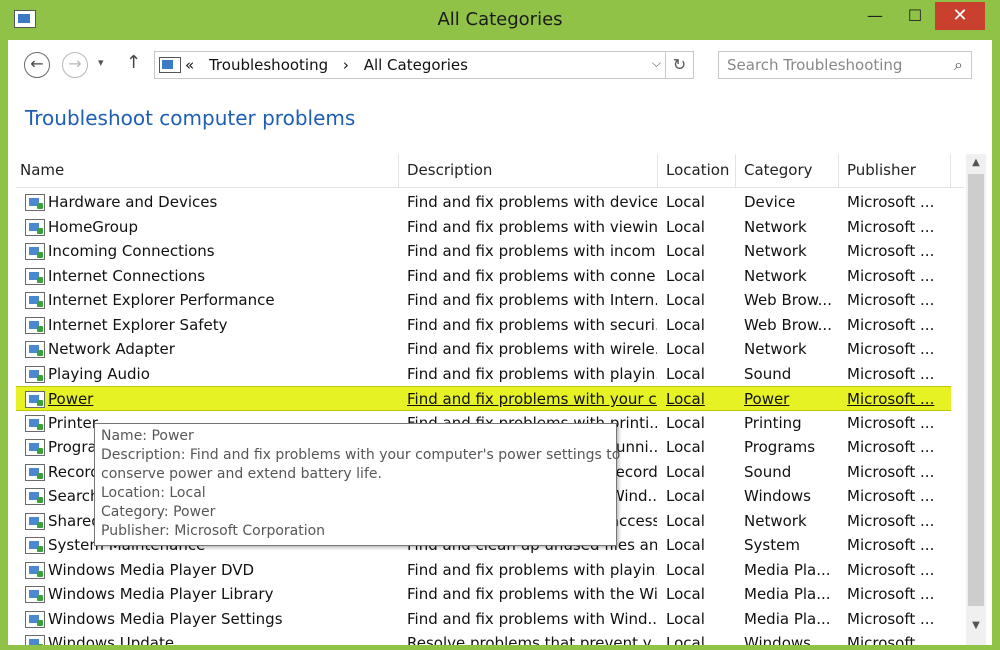 The image size is (1000, 650). What do you see at coordinates (915, 16) in the screenshot?
I see `maximize-button: ☐` at bounding box center [915, 16].